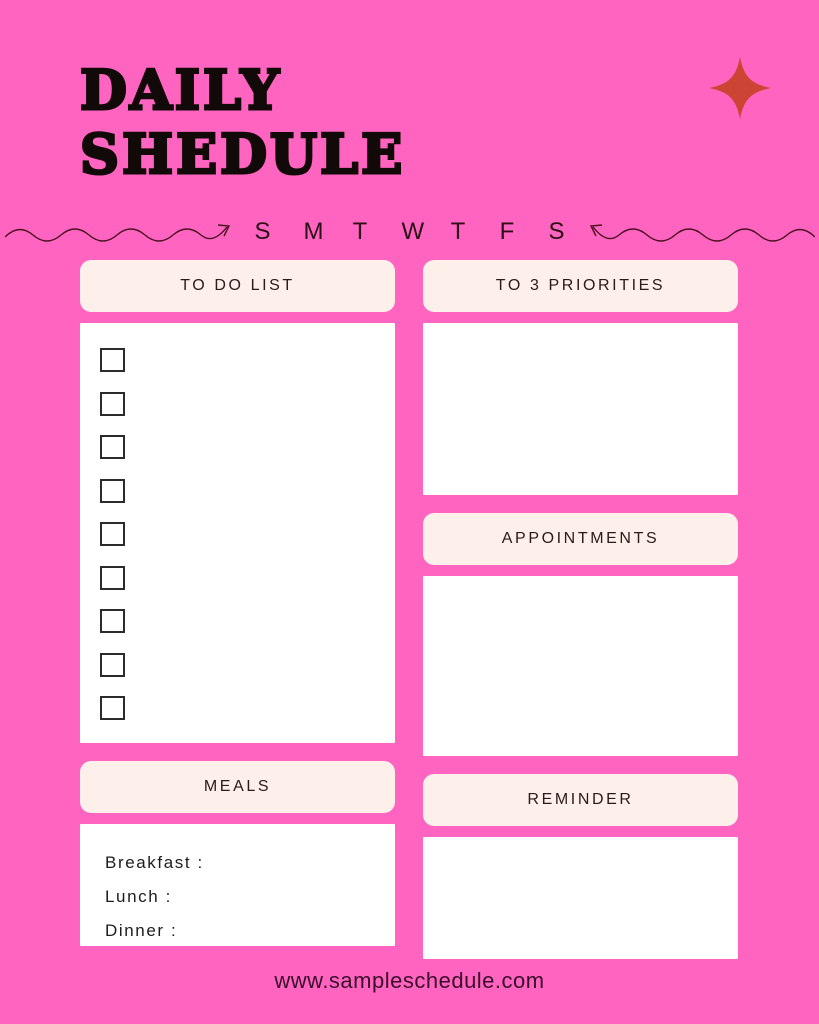  I want to click on days-of-week-row: S M T W T F S, so click(409, 232).